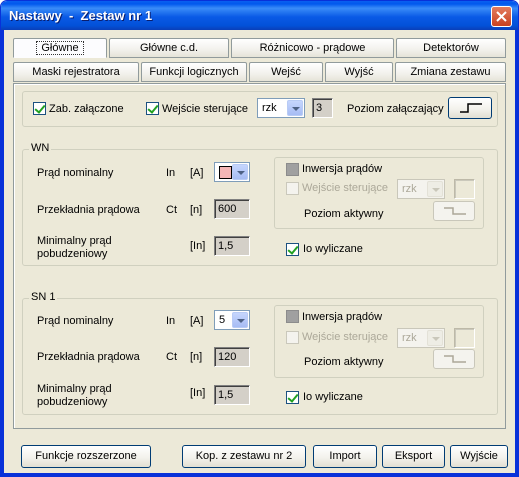  I want to click on wn-przekladnia-field: 600, so click(232, 209).